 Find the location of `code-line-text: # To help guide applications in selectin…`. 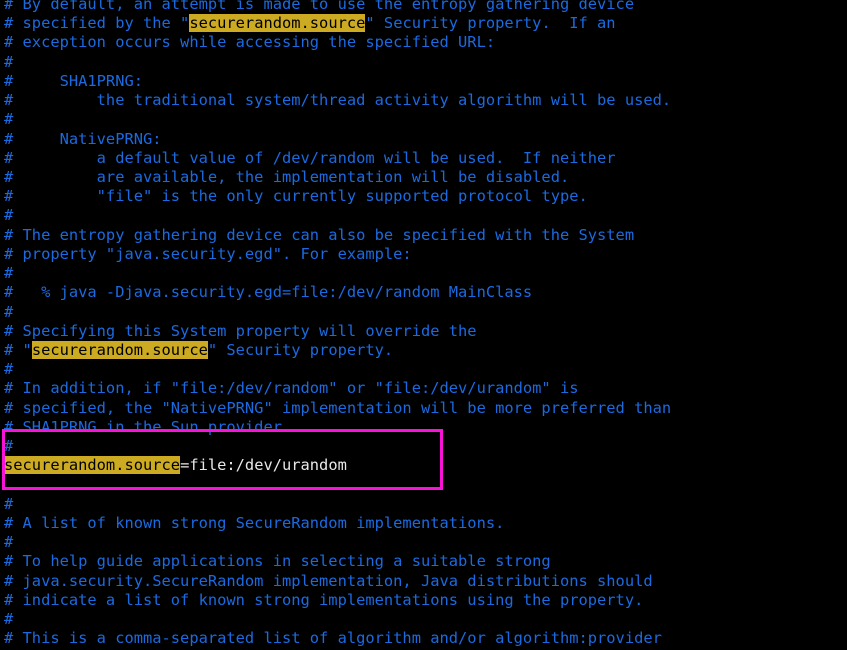

code-line-text: # To help guide applications in selectin… is located at coordinates (277, 561).